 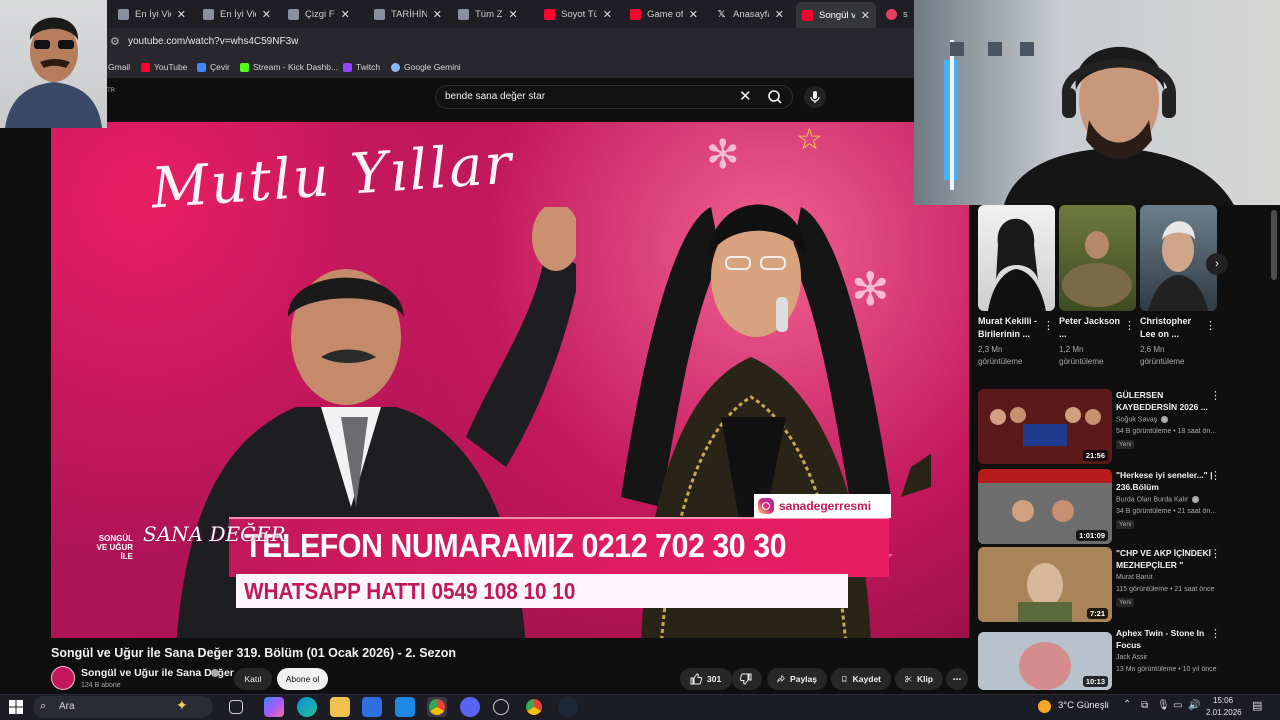 I want to click on dislike-button, so click(x=747, y=679).